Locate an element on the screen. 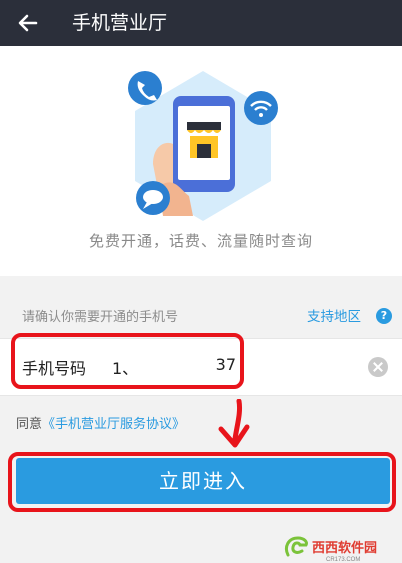 The image size is (402, 563). annotation-box-button is located at coordinates (202, 482).